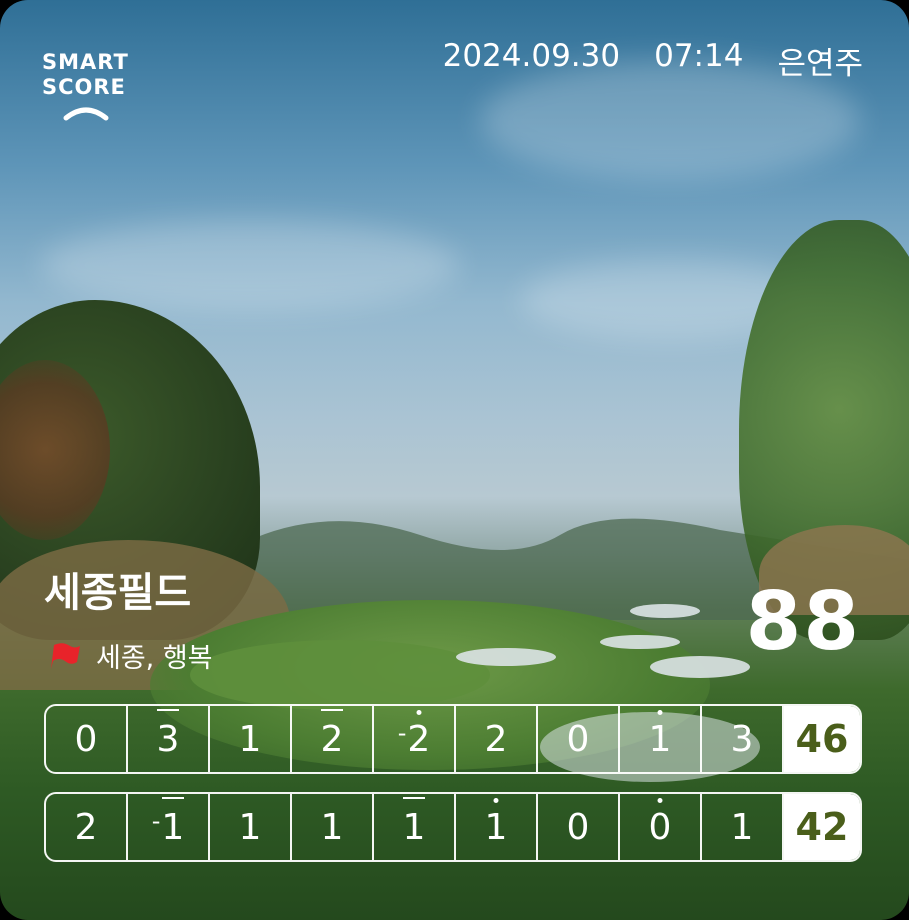 The image size is (909, 920). I want to click on logo-swoosh-icon, so click(86, 114).